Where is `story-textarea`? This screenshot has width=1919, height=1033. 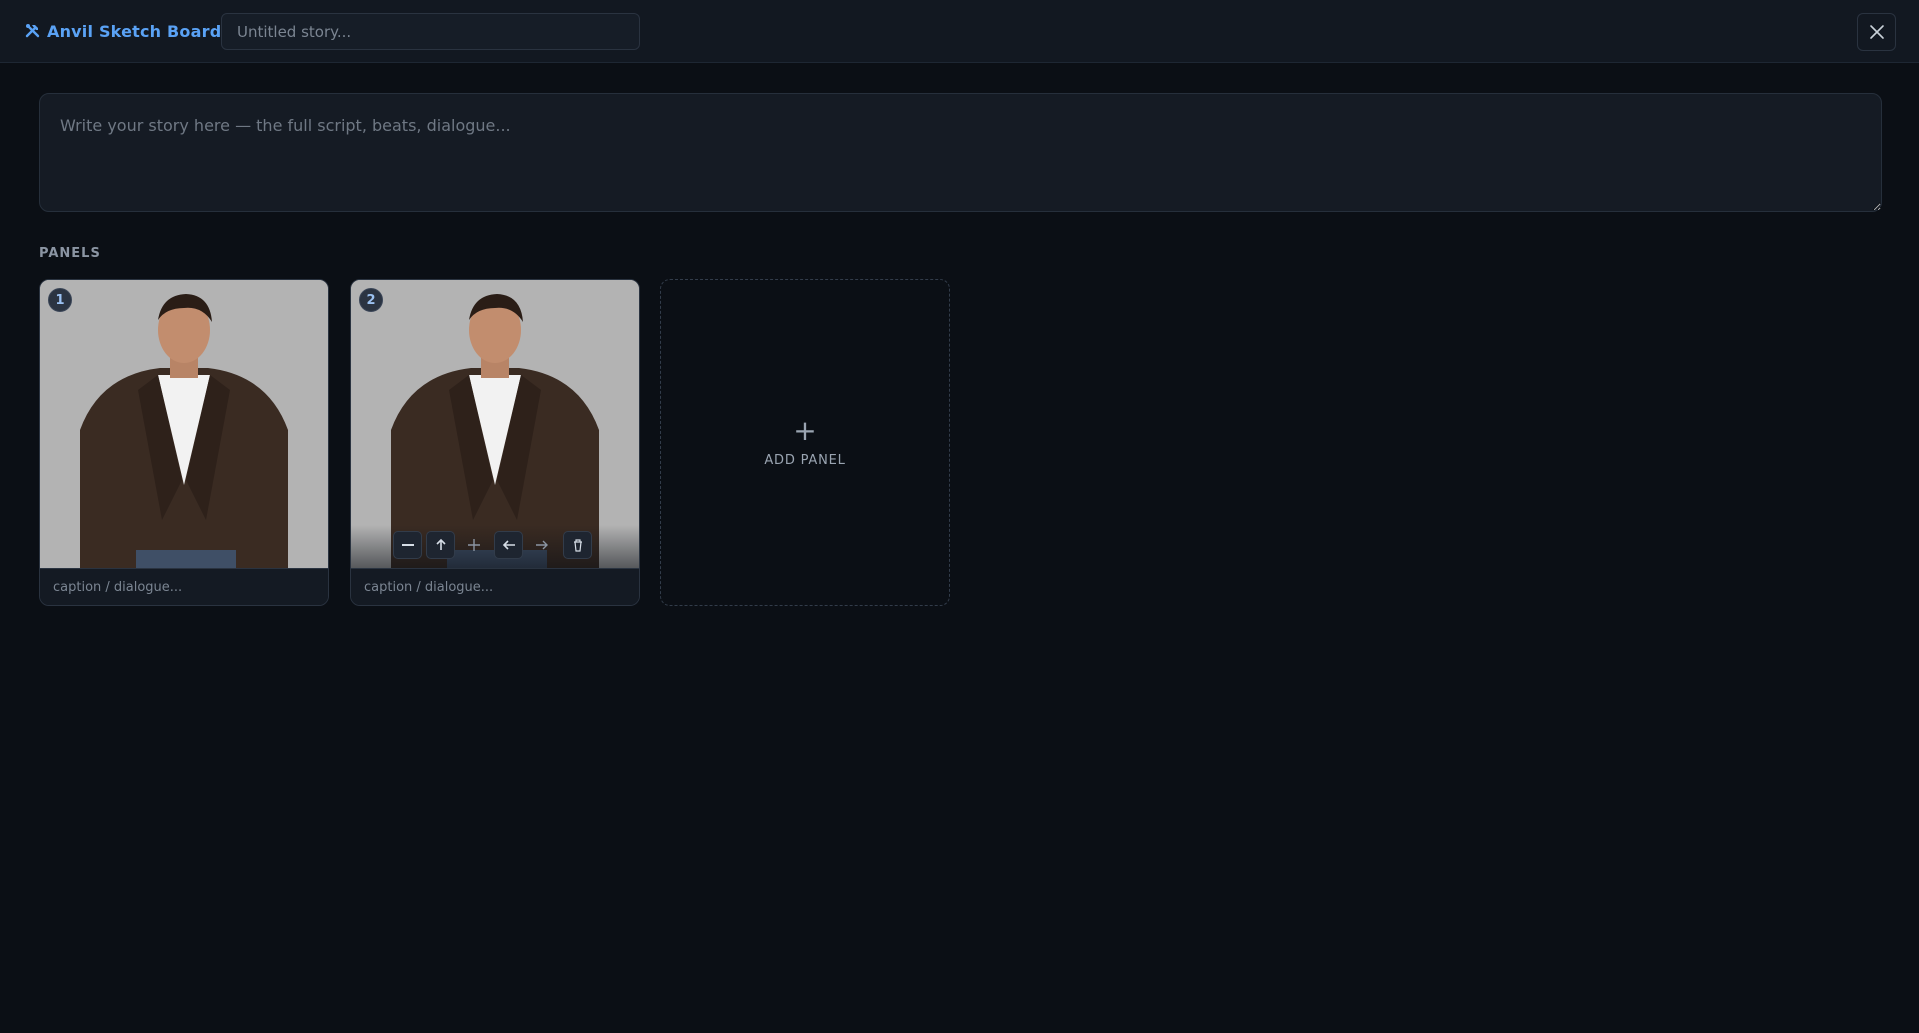 story-textarea is located at coordinates (960, 152).